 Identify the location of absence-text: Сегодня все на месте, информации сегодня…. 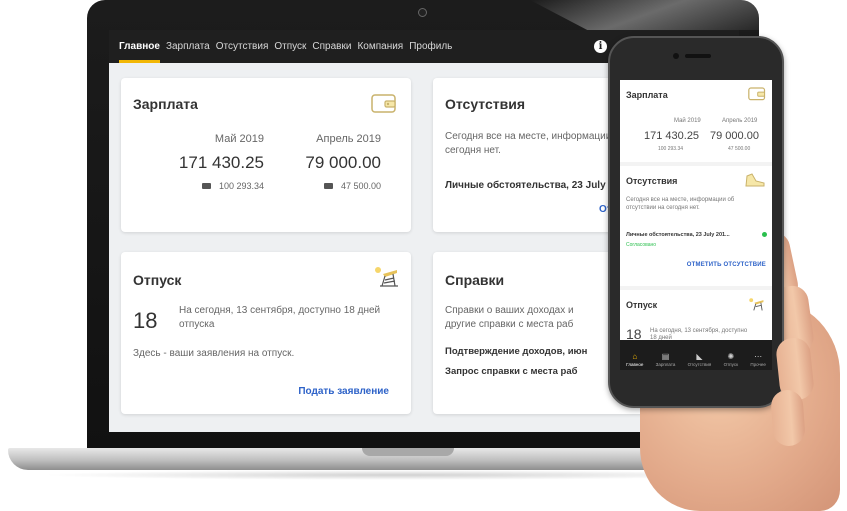
(528, 143).